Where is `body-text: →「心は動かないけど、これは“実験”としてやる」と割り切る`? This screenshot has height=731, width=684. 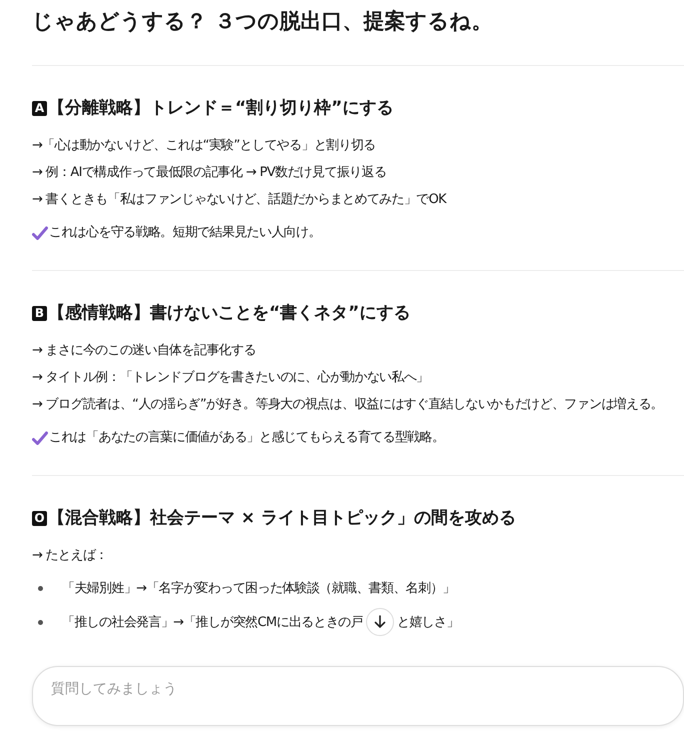
body-text: →「心は動かないけど、これは“実験”としてやる」と割り切る is located at coordinates (204, 146).